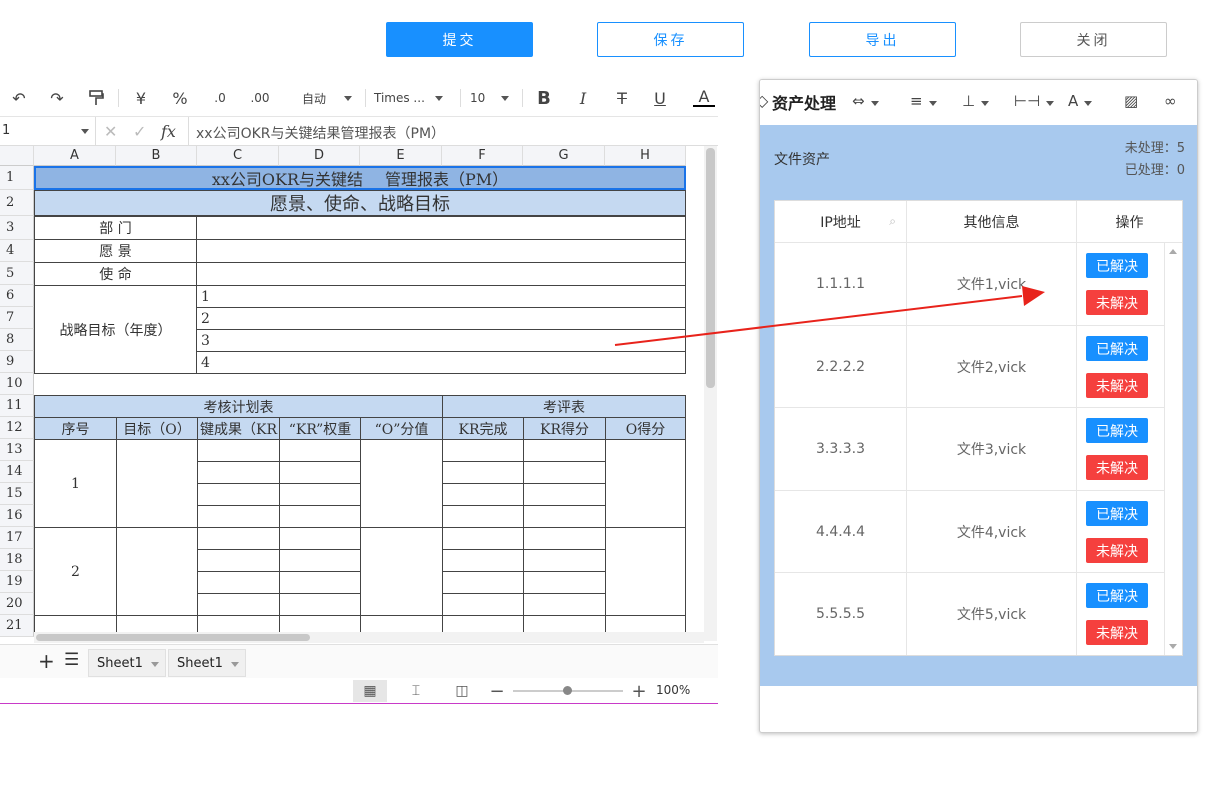 This screenshot has width=1206, height=802. What do you see at coordinates (459, 39) in the screenshot?
I see `submit-button: 提交` at bounding box center [459, 39].